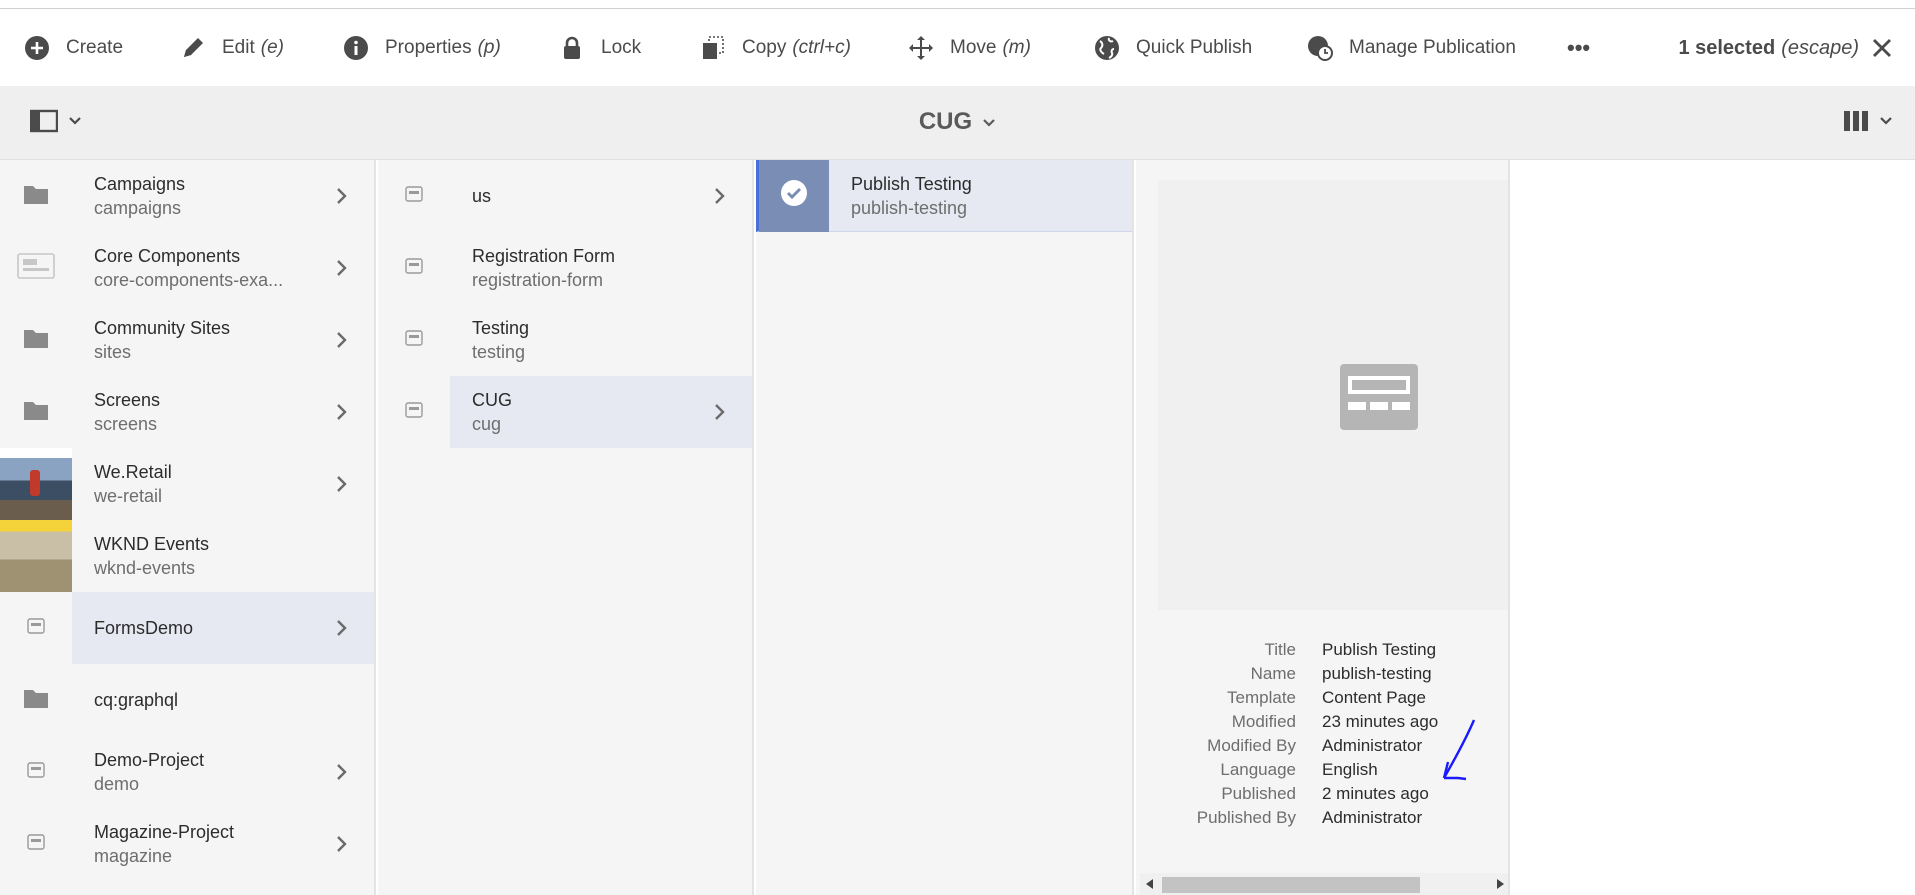 This screenshot has height=895, width=1915. What do you see at coordinates (1263, 721) in the screenshot?
I see `property-key: Modified` at bounding box center [1263, 721].